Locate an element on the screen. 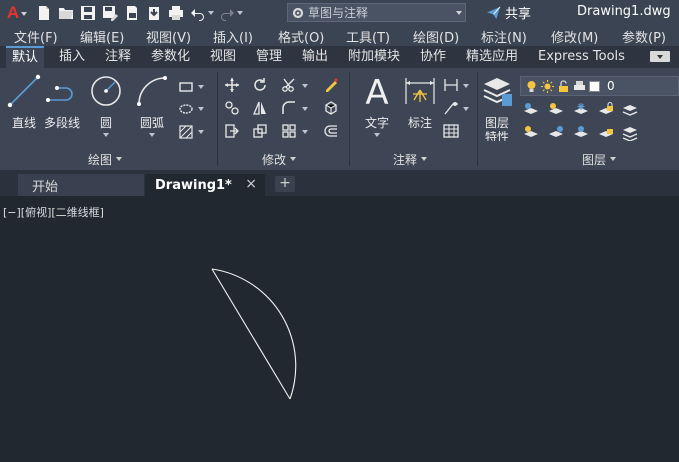 The height and width of the screenshot is (462, 679). layer-on-icon is located at coordinates (531, 133).